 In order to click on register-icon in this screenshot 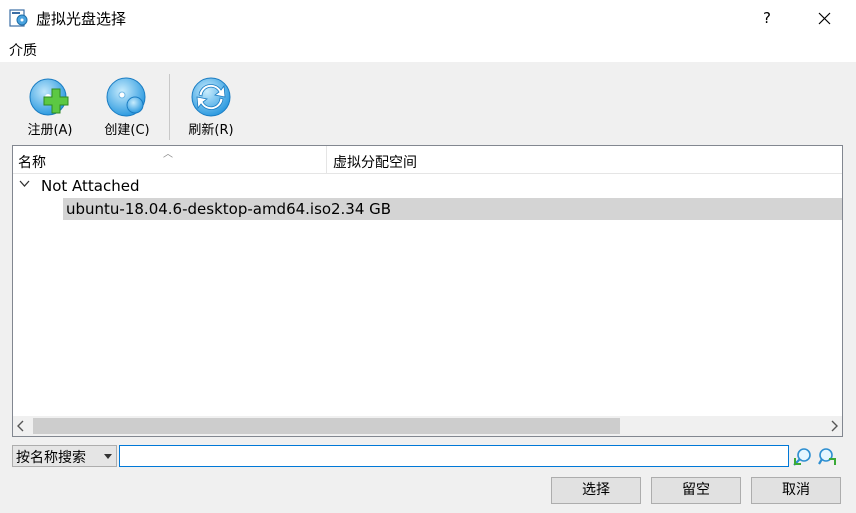, I will do `click(49, 97)`.